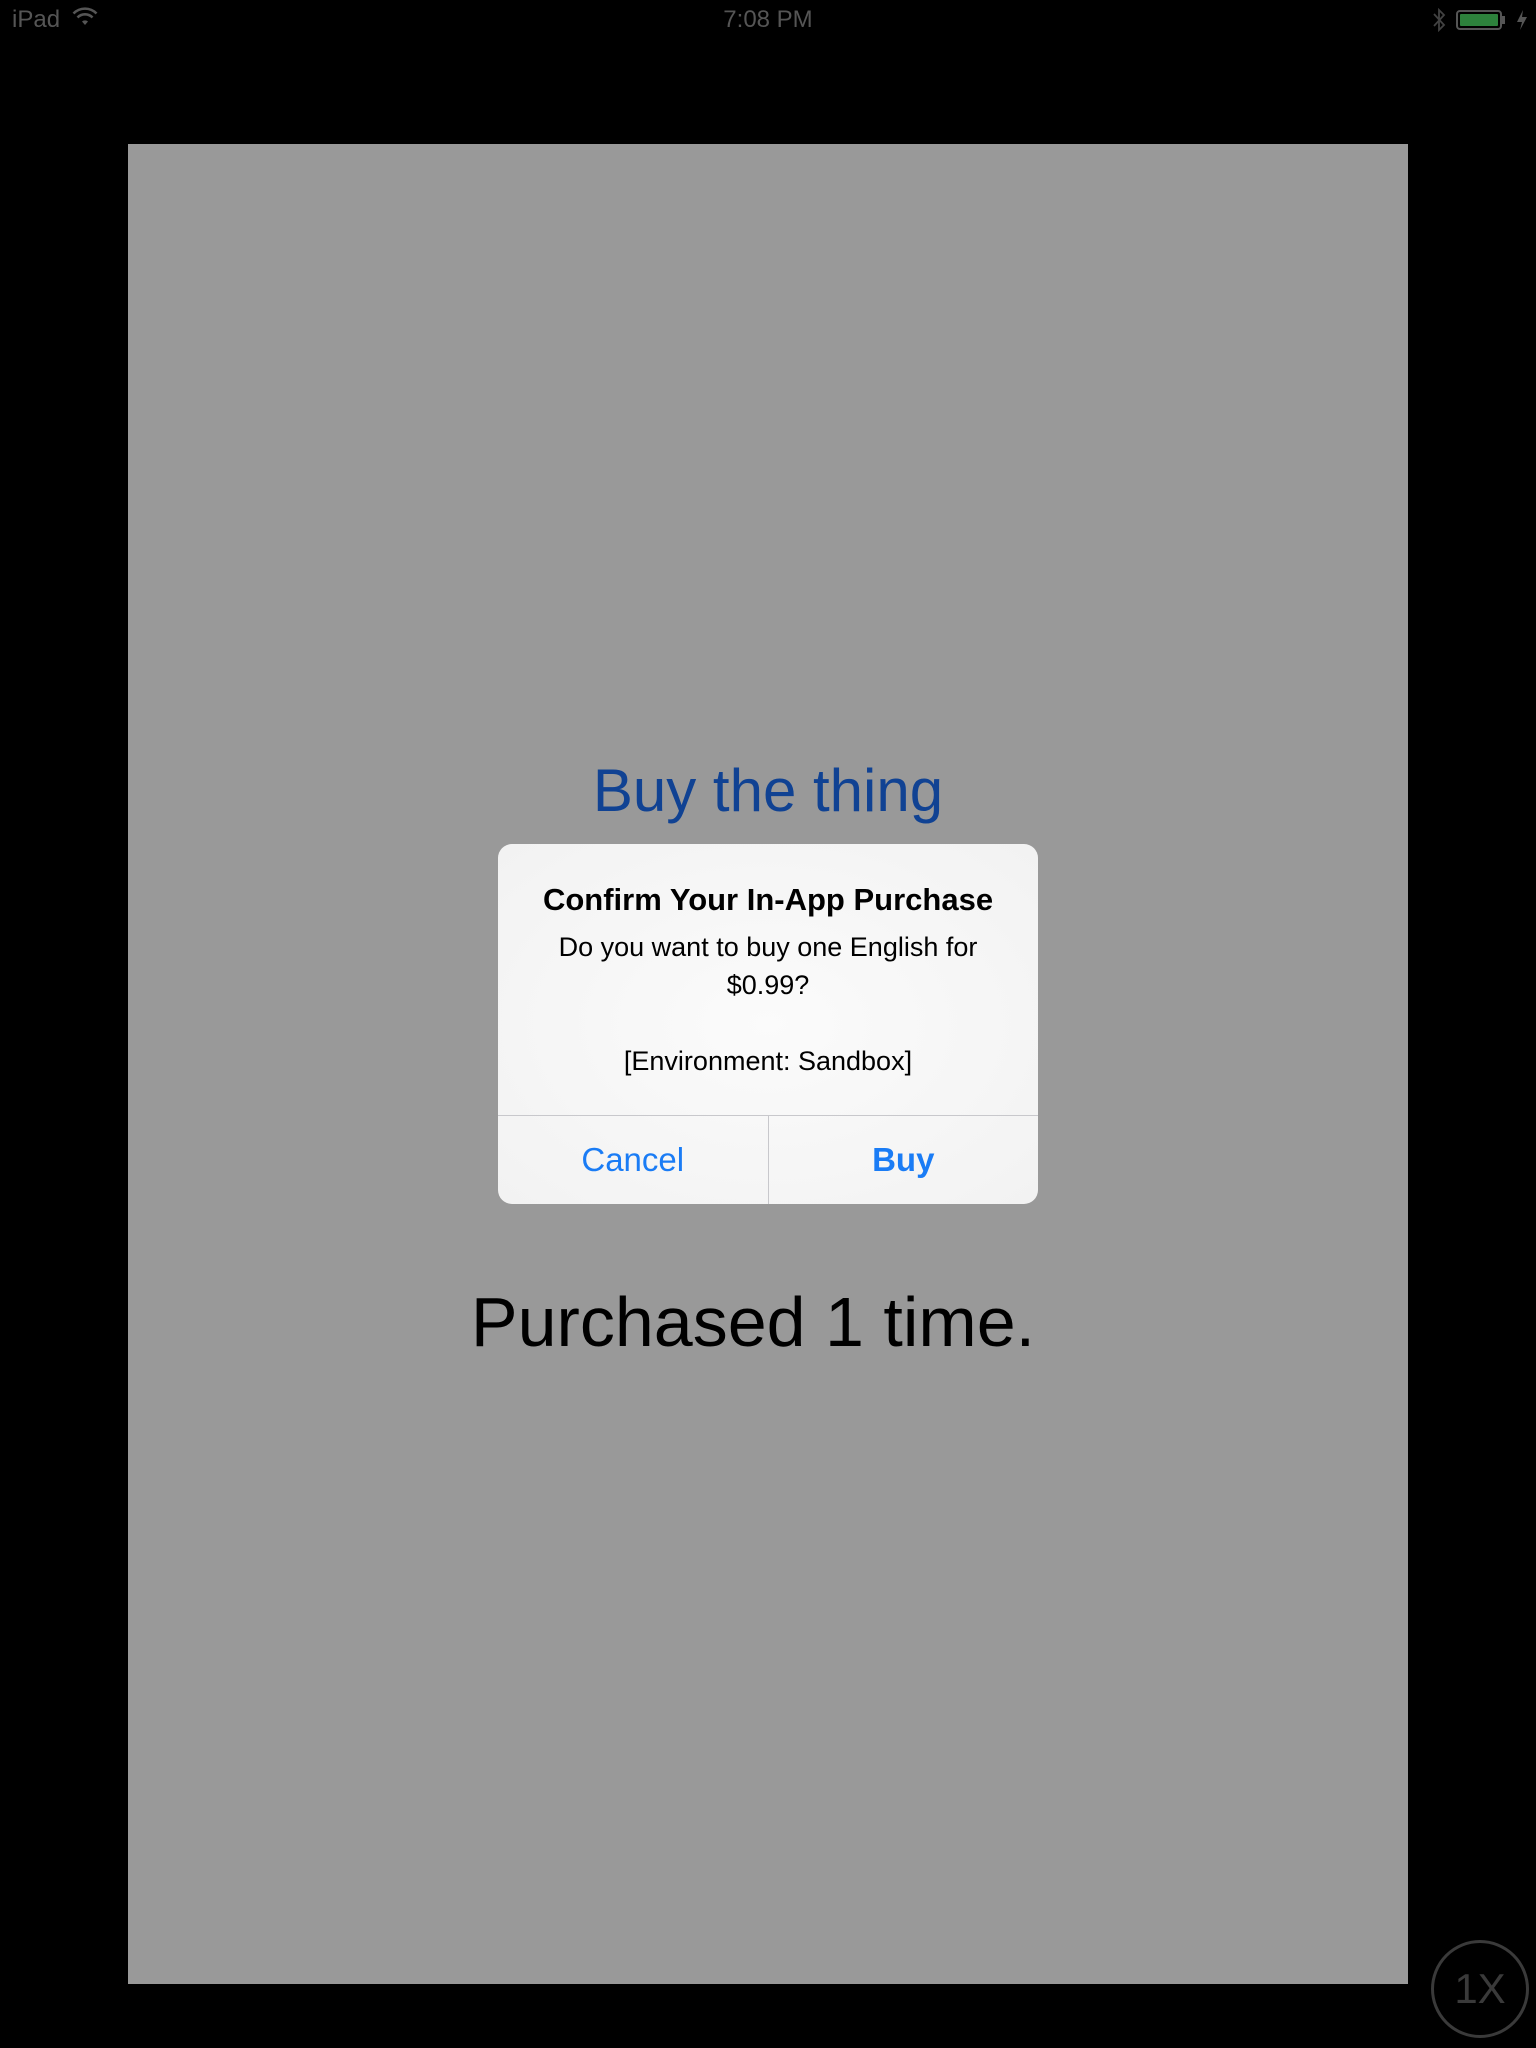 This screenshot has height=2048, width=1536. What do you see at coordinates (904, 1160) in the screenshot?
I see `buy-button: Buy` at bounding box center [904, 1160].